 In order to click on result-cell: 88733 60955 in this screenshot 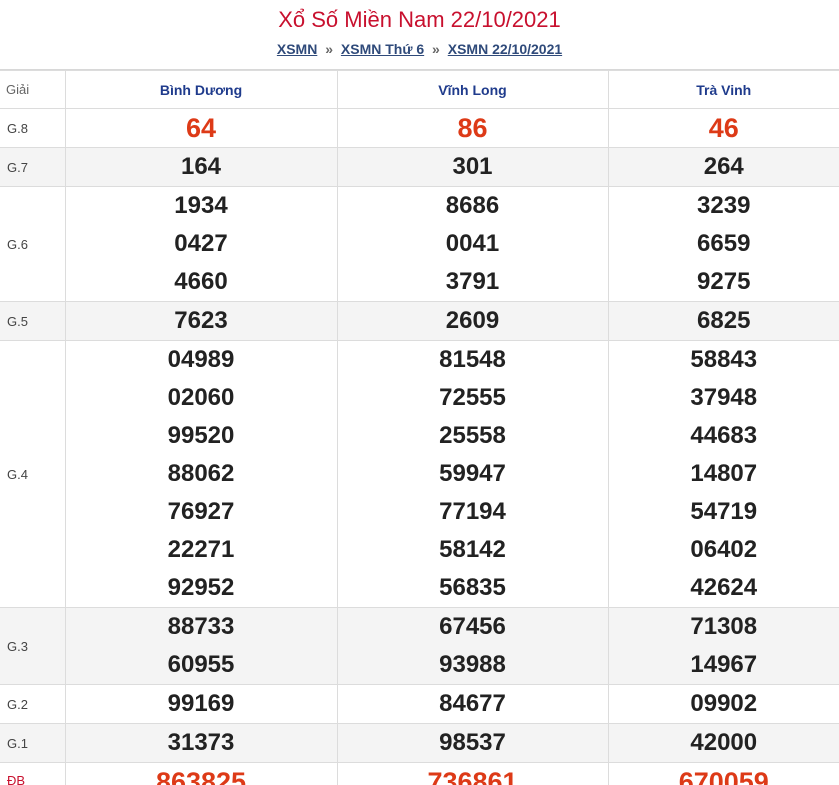, I will do `click(201, 646)`.